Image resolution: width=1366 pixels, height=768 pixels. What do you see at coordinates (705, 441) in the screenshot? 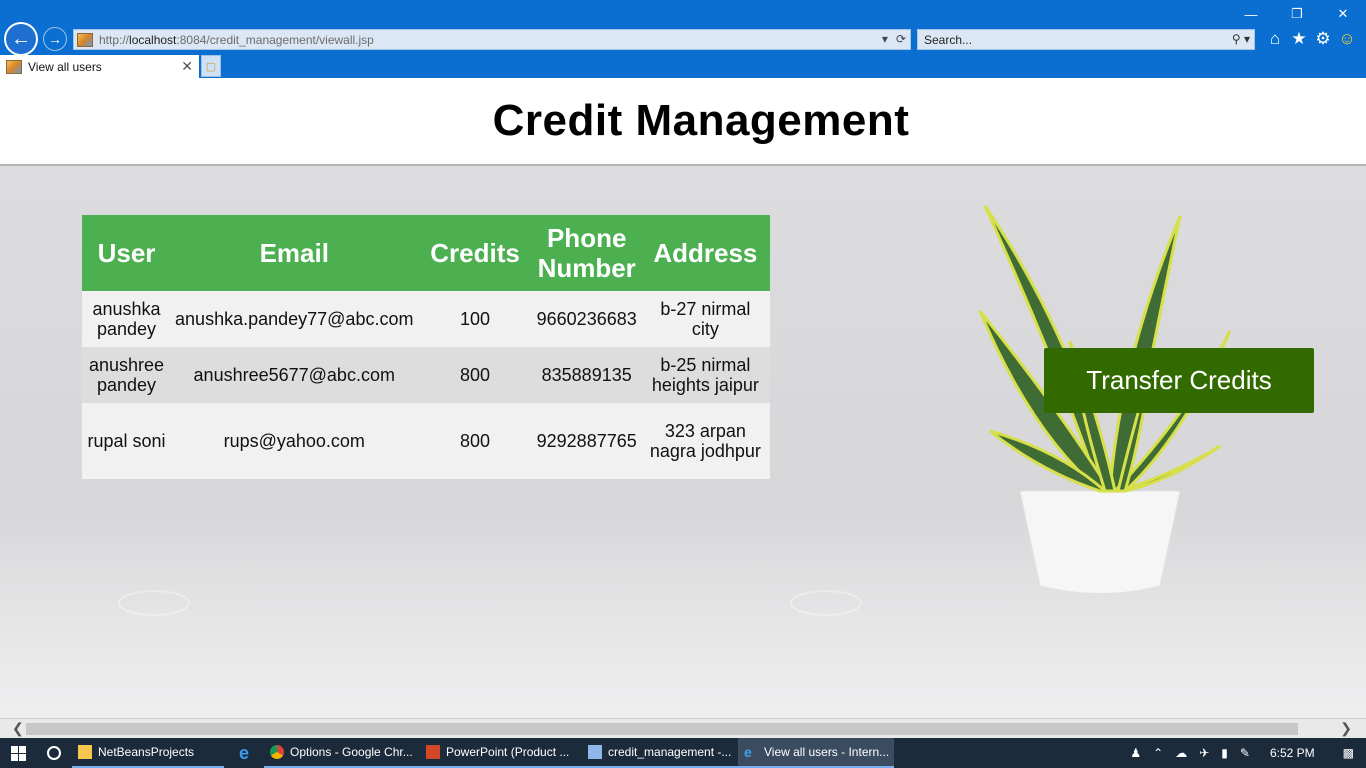
I see `cell-address: 323 arpan nagra jodhpur` at bounding box center [705, 441].